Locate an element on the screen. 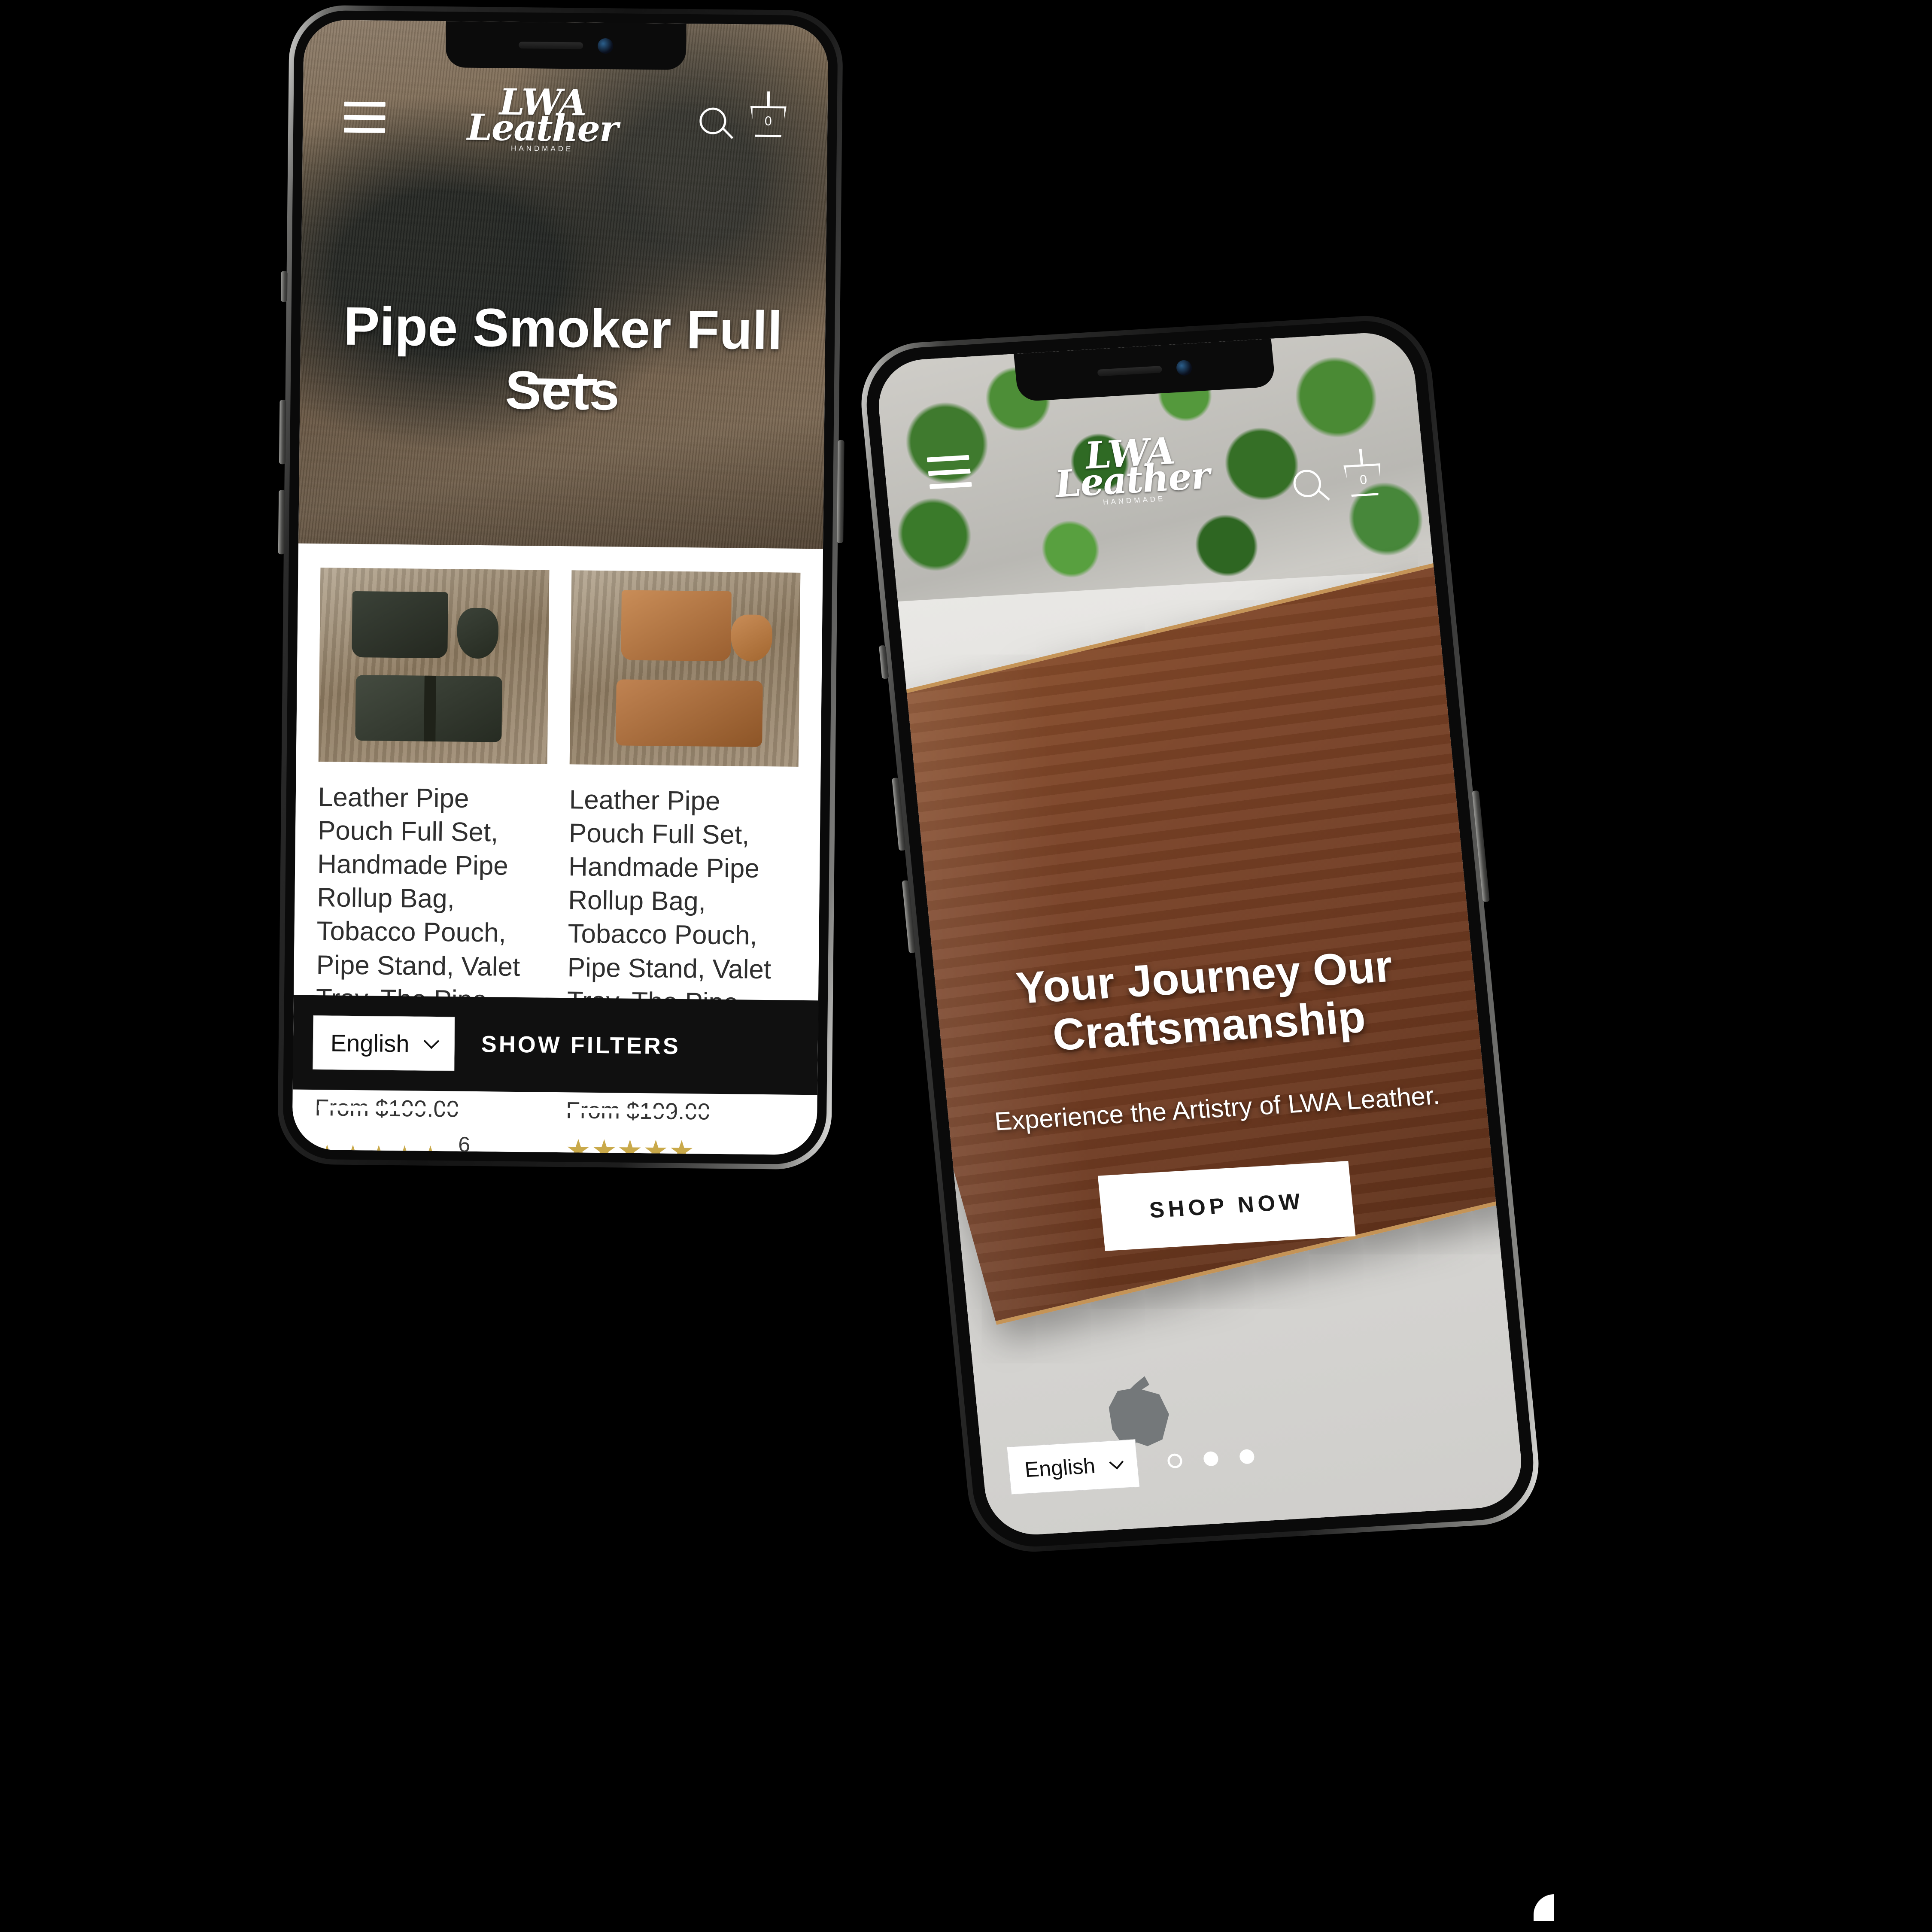 The height and width of the screenshot is (1932, 1932). power-button is located at coordinates (841, 492).